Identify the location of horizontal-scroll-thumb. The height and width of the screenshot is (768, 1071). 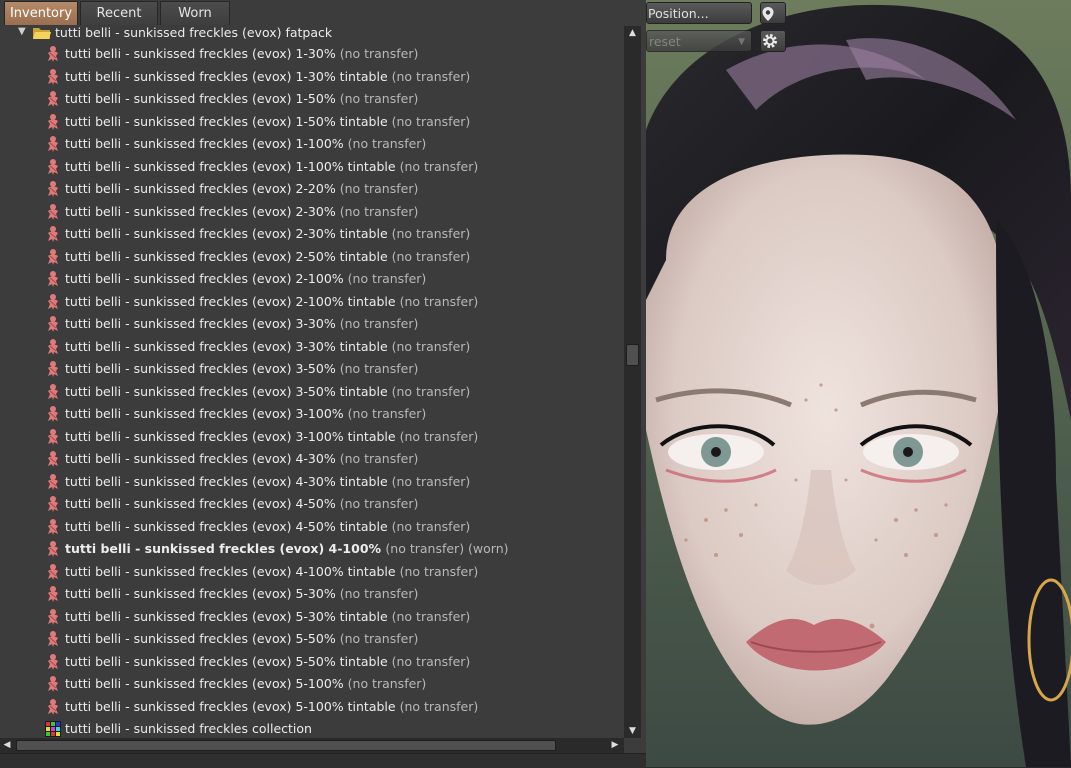
(286, 745).